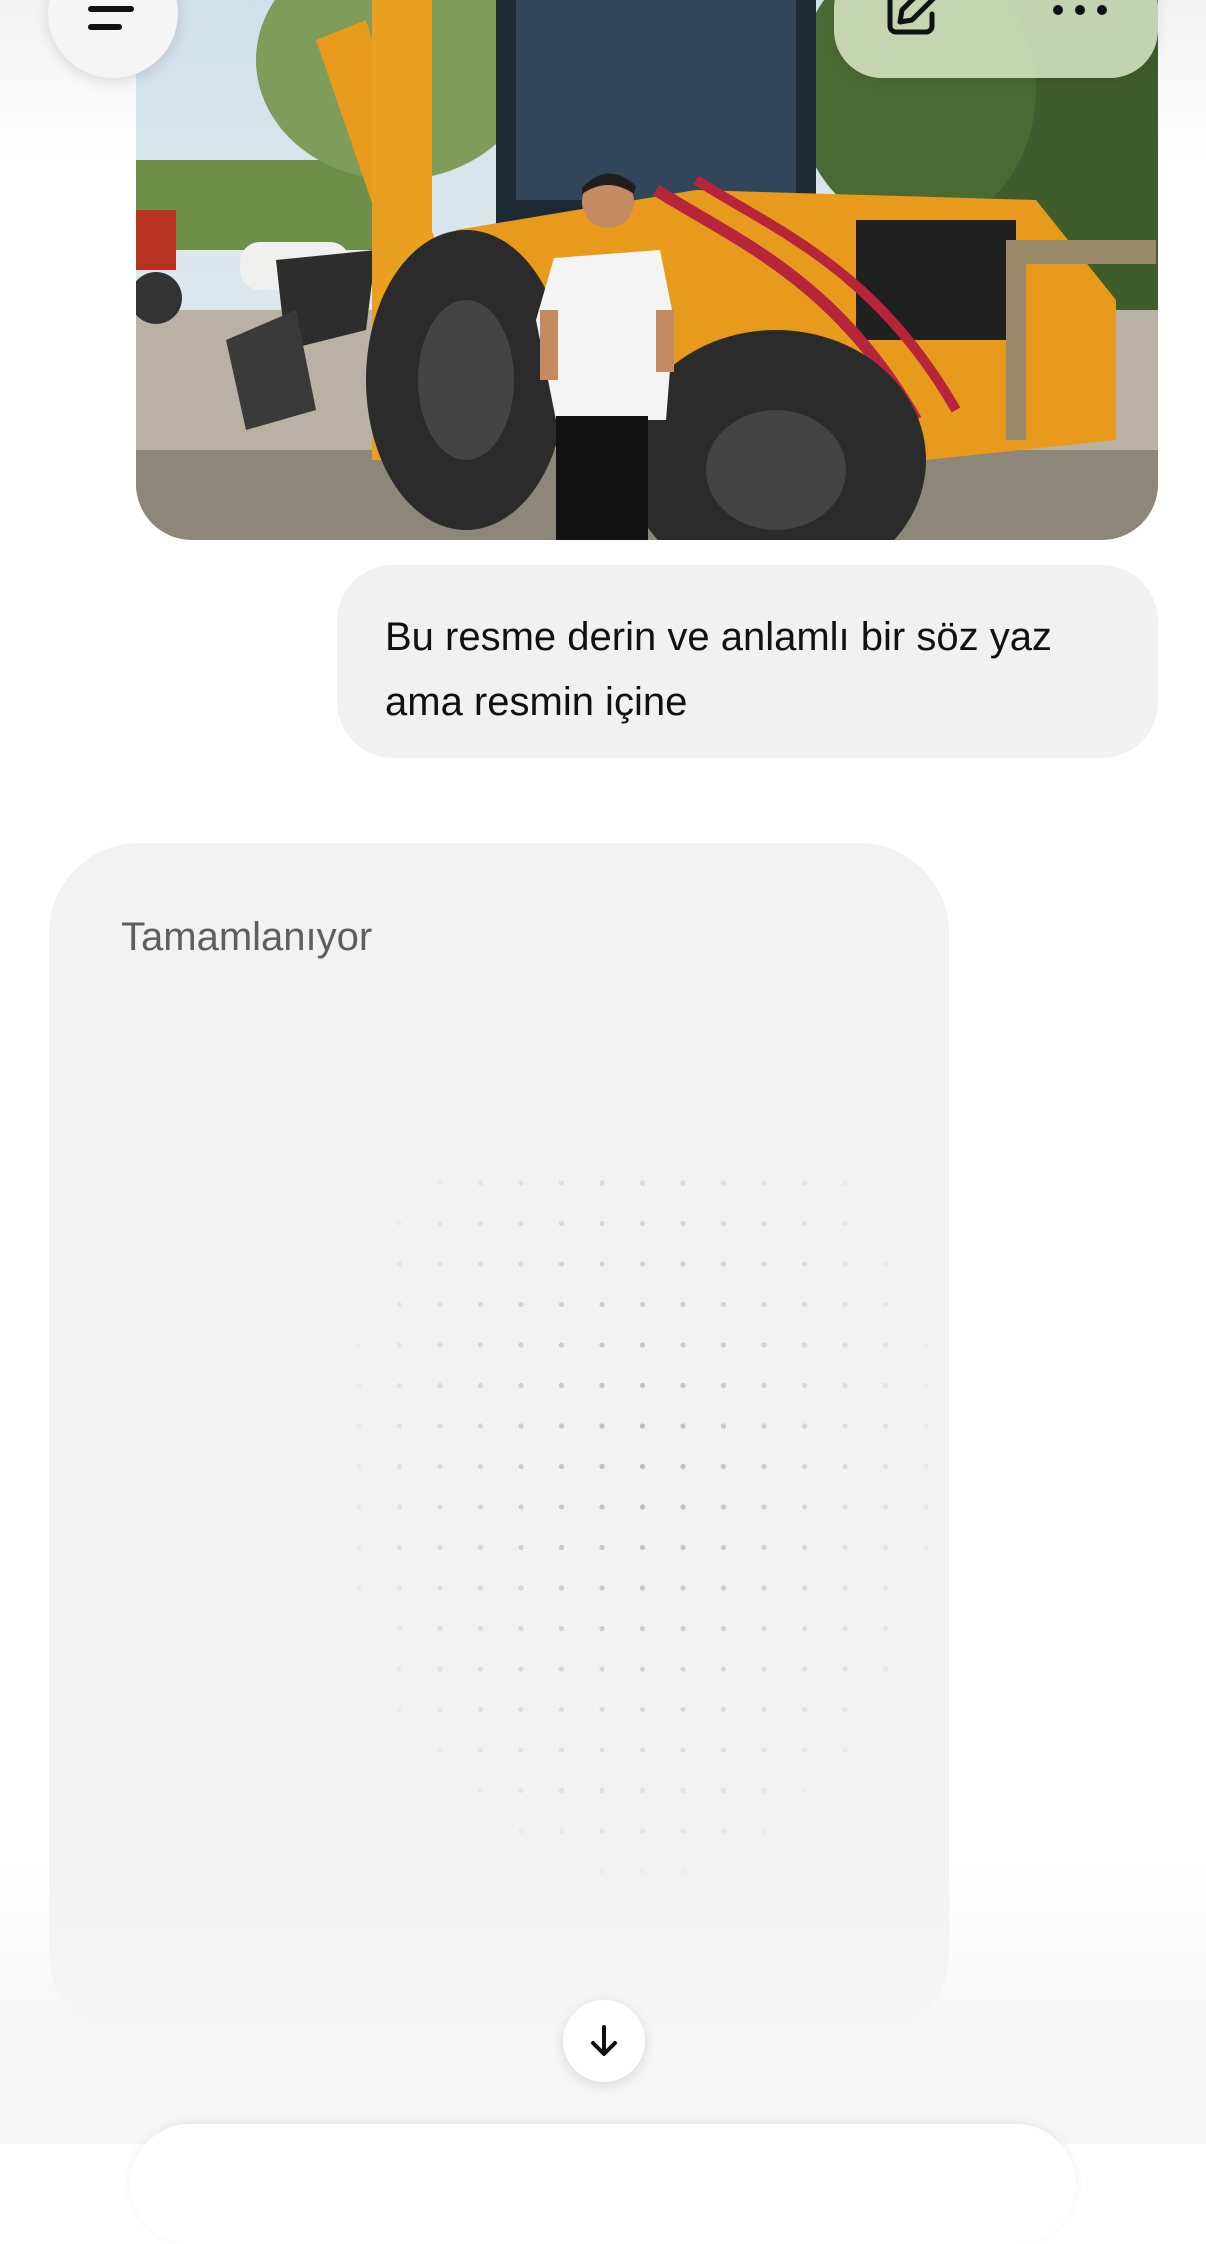  Describe the element at coordinates (996, 39) in the screenshot. I see `header-actions` at that location.